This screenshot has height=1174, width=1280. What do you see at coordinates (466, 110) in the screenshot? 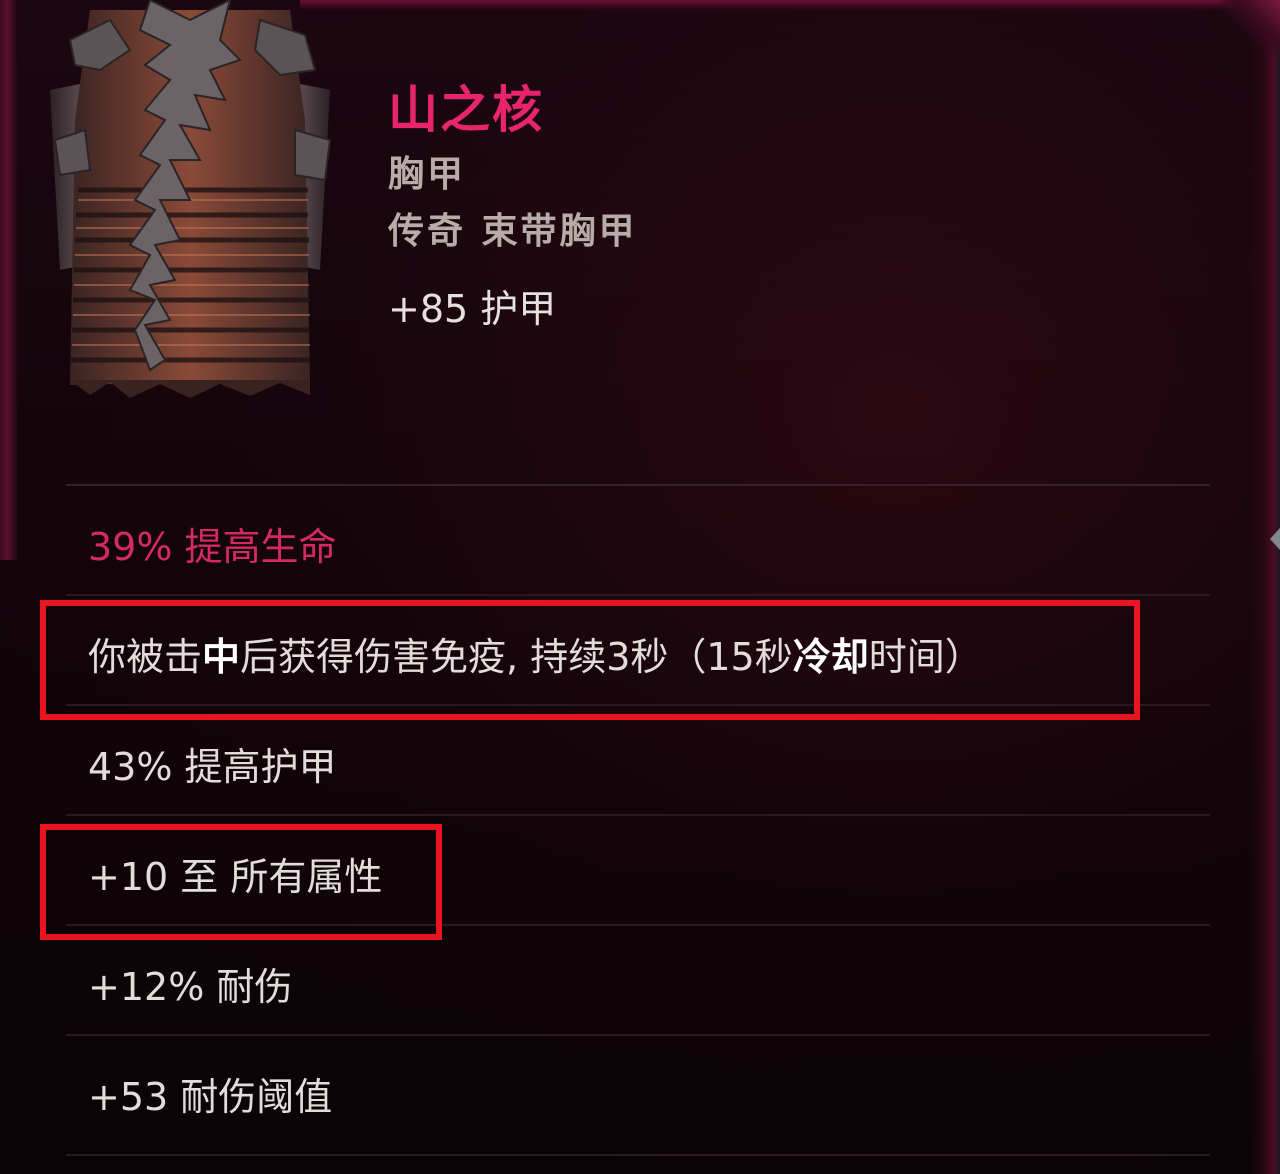
I see `item-name: 山之核` at bounding box center [466, 110].